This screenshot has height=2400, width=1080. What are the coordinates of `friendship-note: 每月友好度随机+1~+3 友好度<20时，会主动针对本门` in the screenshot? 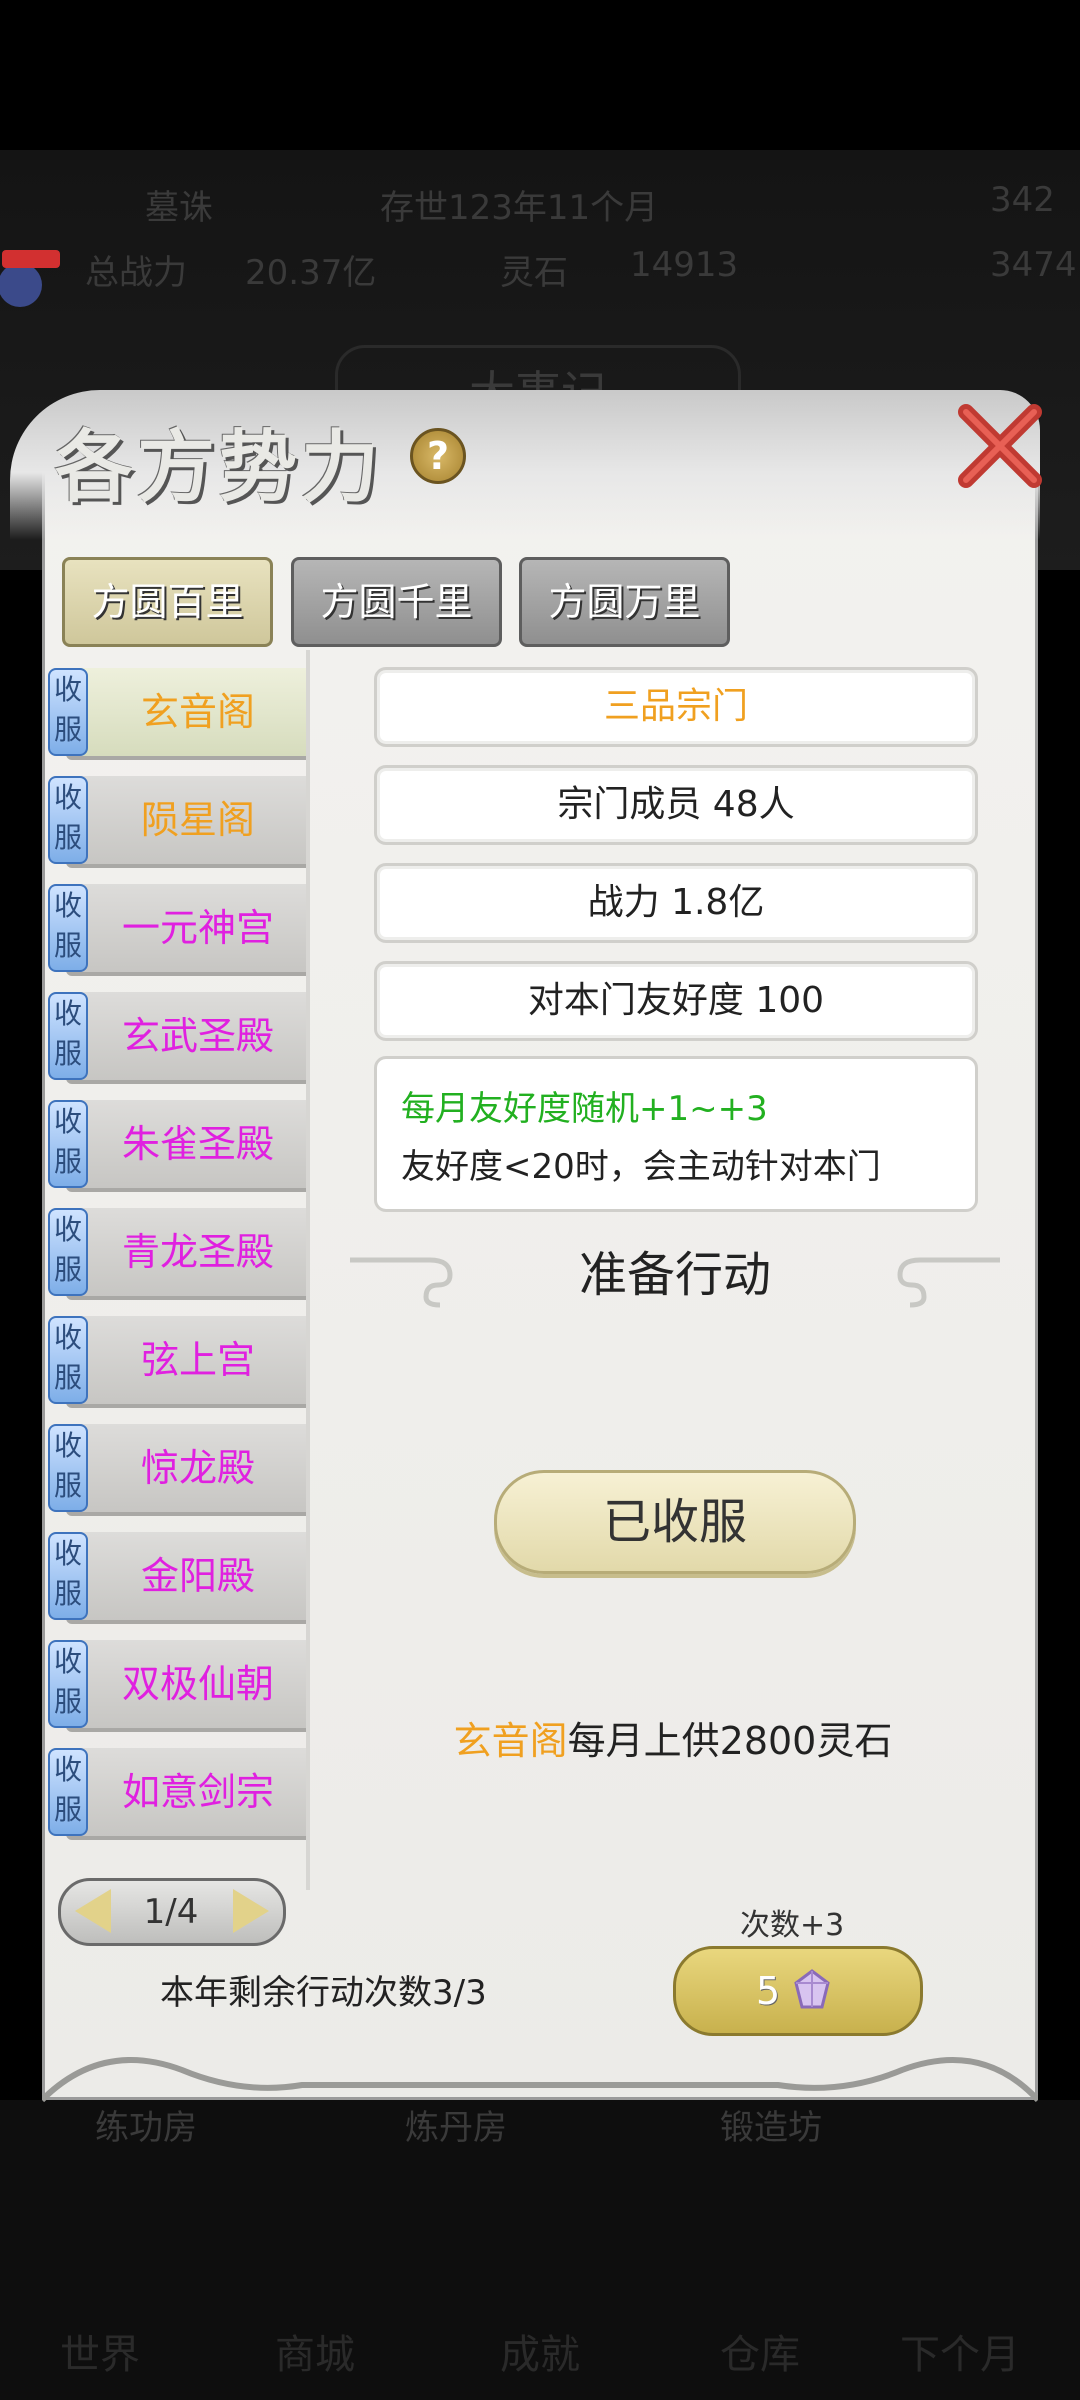 It's located at (676, 1134).